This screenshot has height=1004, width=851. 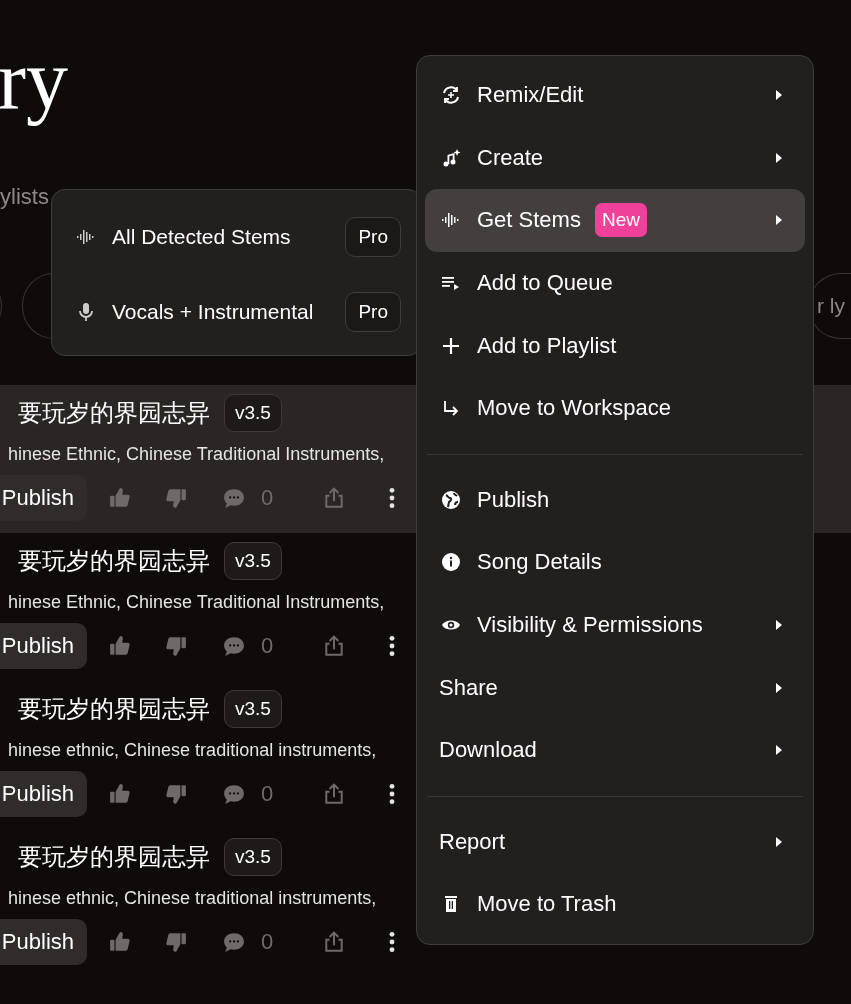 What do you see at coordinates (34, 80) in the screenshot?
I see `page-title: ry` at bounding box center [34, 80].